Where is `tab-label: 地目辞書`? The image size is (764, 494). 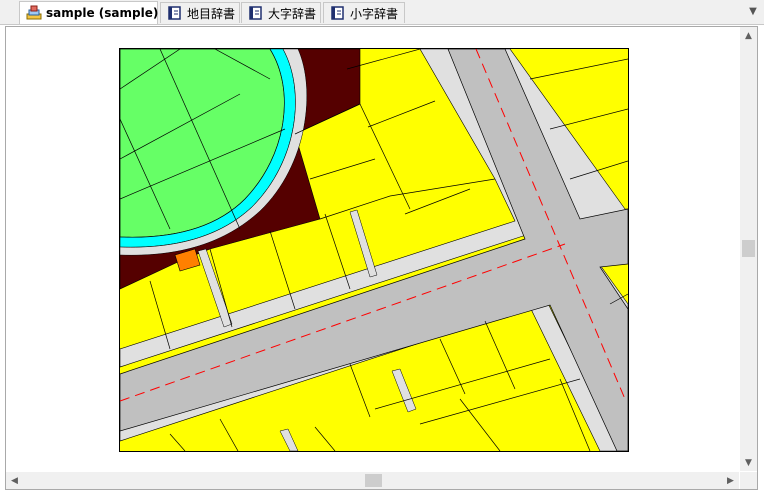
tab-label: 地目辞書 is located at coordinates (211, 13).